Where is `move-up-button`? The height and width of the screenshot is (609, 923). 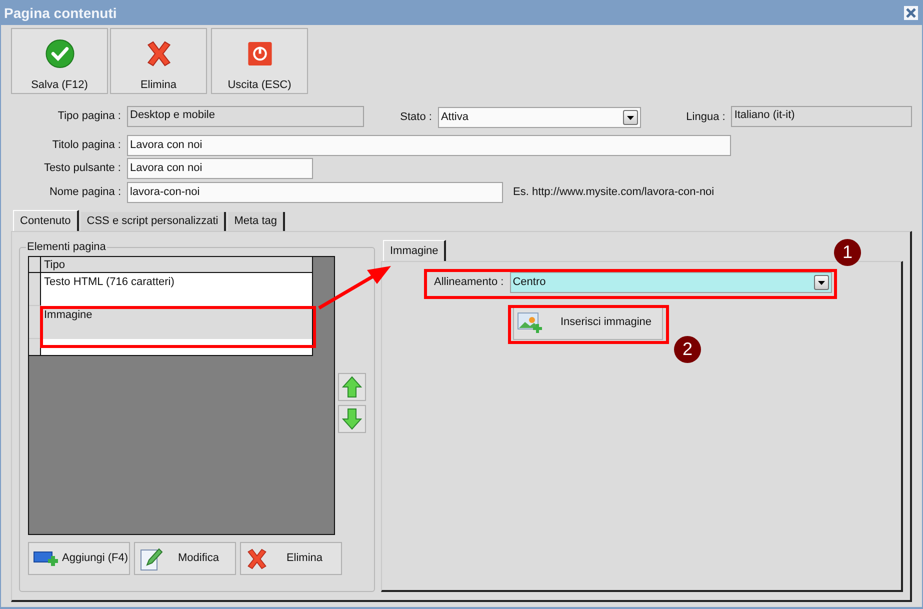 move-up-button is located at coordinates (352, 387).